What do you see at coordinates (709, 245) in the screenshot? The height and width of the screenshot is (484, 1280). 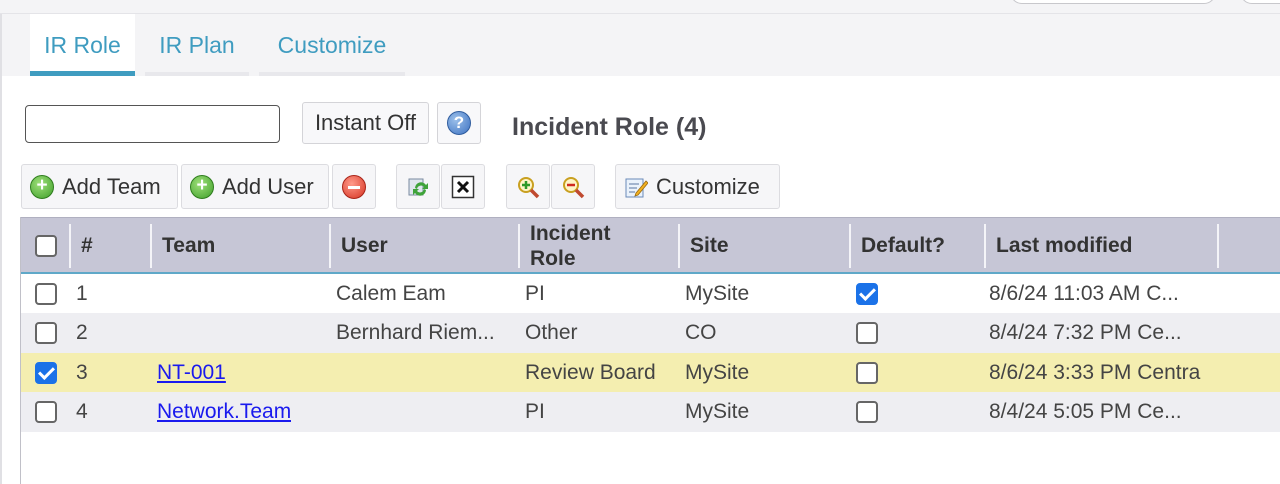 I see `column-header-site: Site` at bounding box center [709, 245].